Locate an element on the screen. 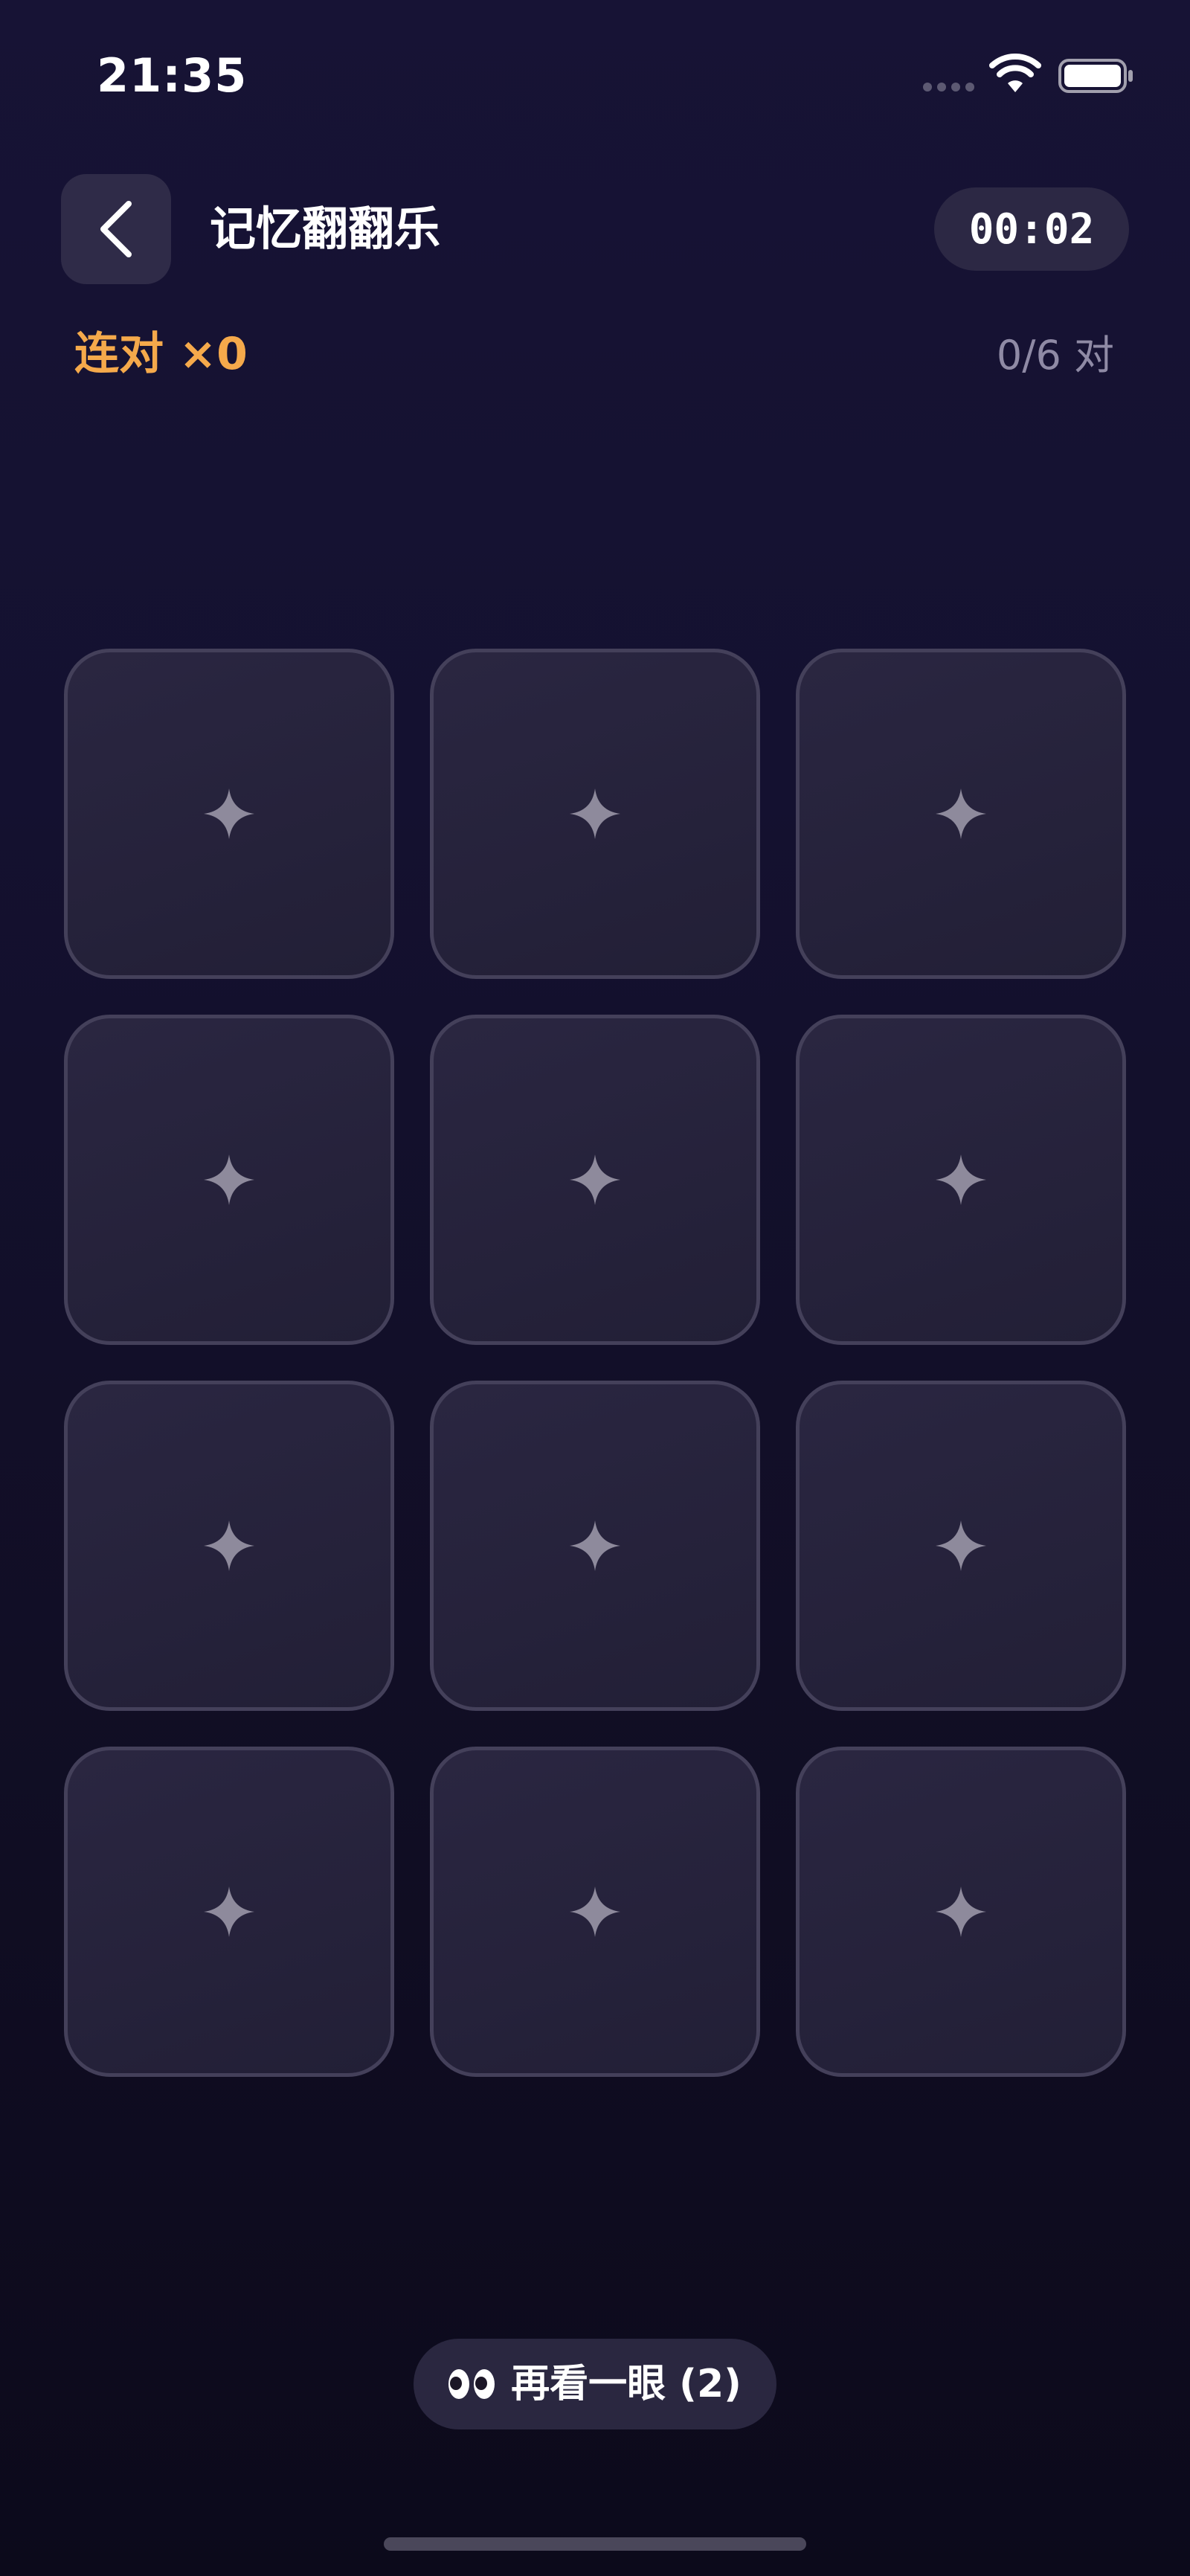  peek-button: 再看一眼 (2) is located at coordinates (595, 2384).